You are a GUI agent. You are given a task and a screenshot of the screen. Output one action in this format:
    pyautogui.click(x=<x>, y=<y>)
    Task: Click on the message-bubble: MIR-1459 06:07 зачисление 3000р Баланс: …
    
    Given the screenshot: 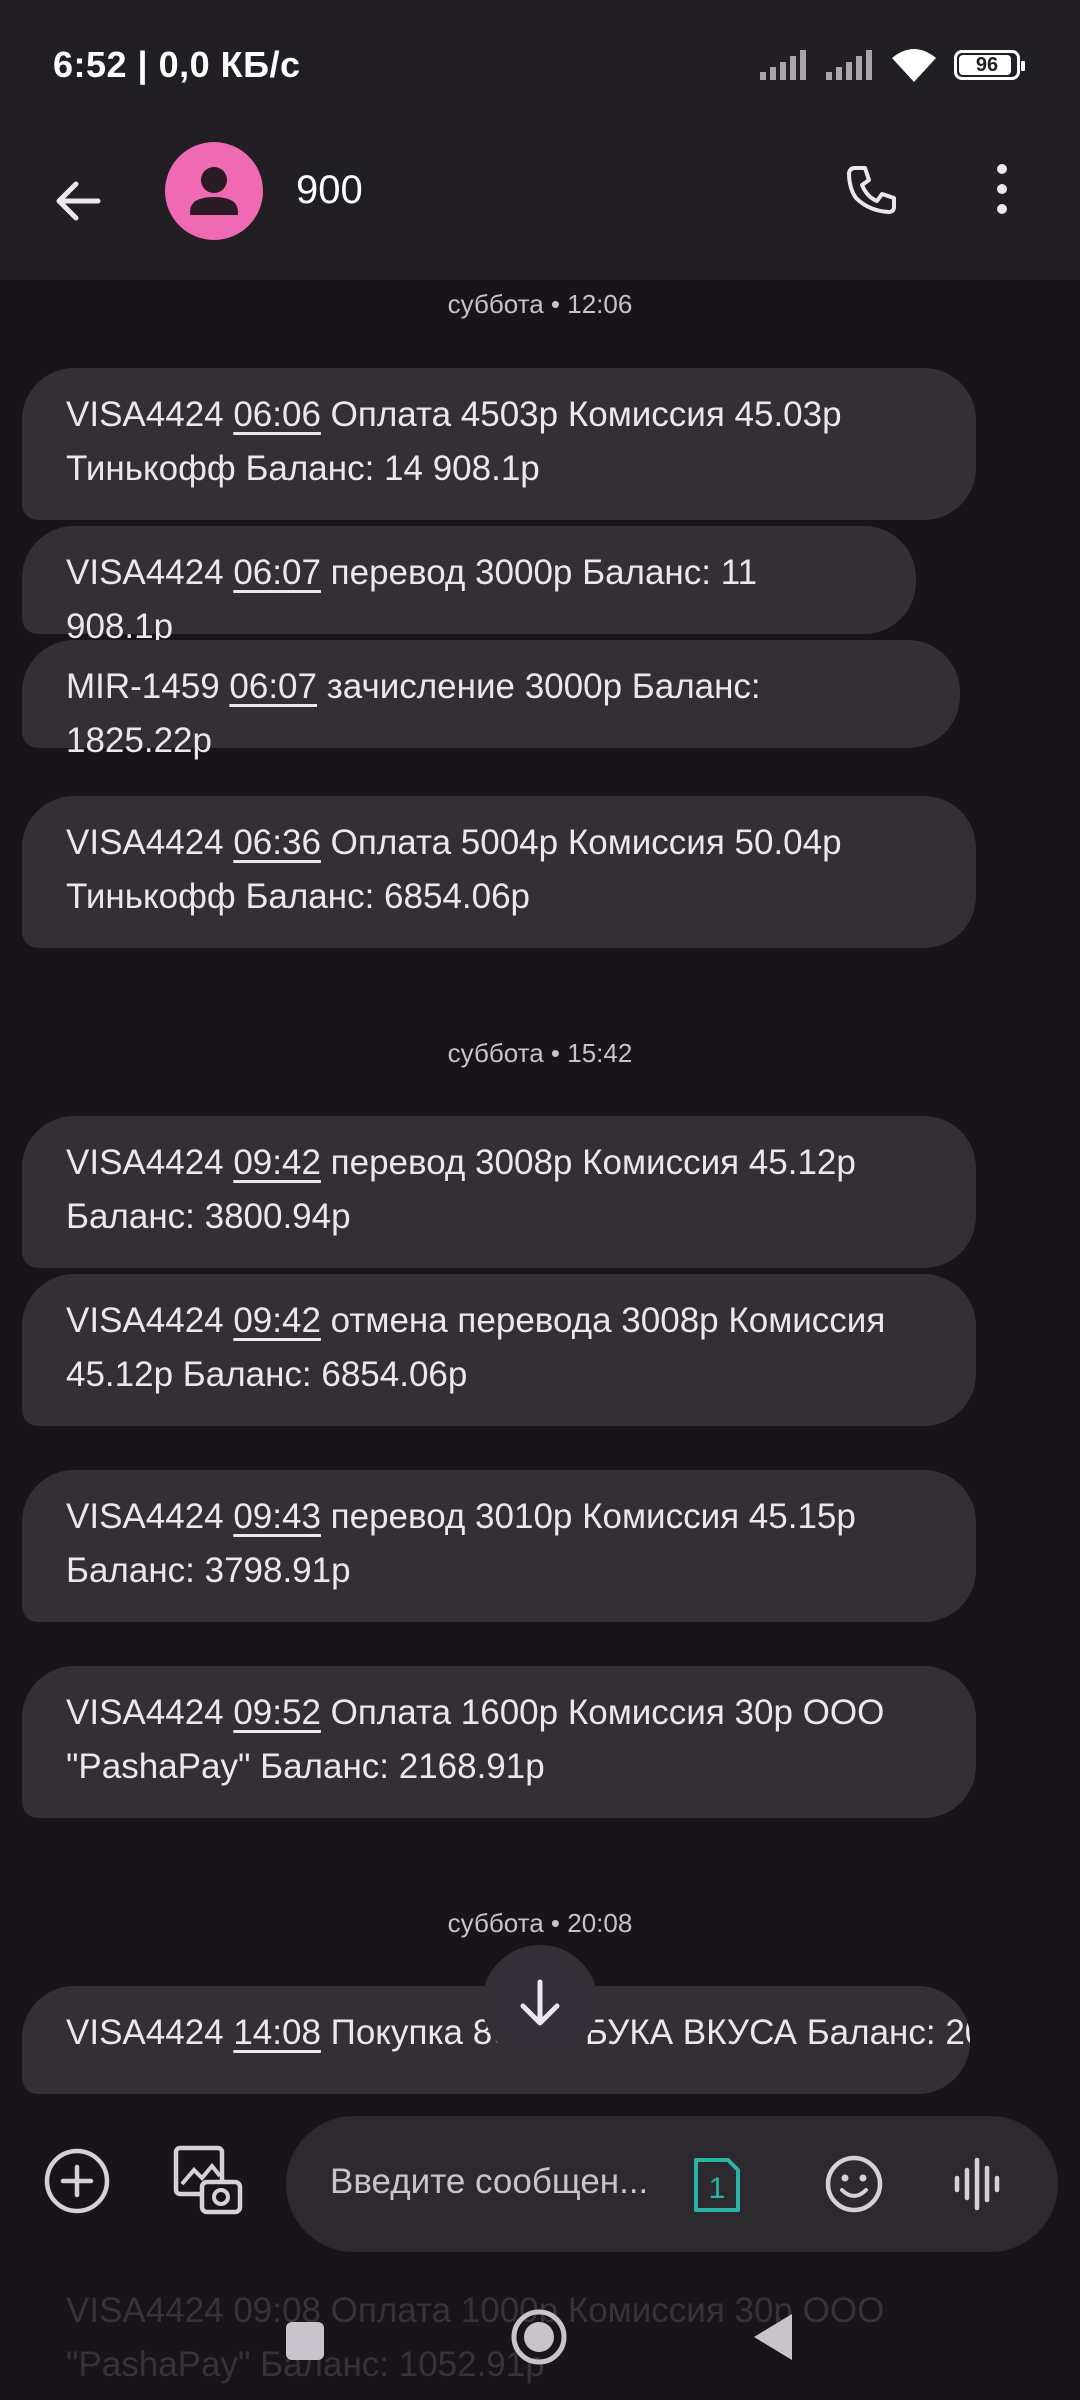 What is the action you would take?
    pyautogui.click(x=491, y=700)
    